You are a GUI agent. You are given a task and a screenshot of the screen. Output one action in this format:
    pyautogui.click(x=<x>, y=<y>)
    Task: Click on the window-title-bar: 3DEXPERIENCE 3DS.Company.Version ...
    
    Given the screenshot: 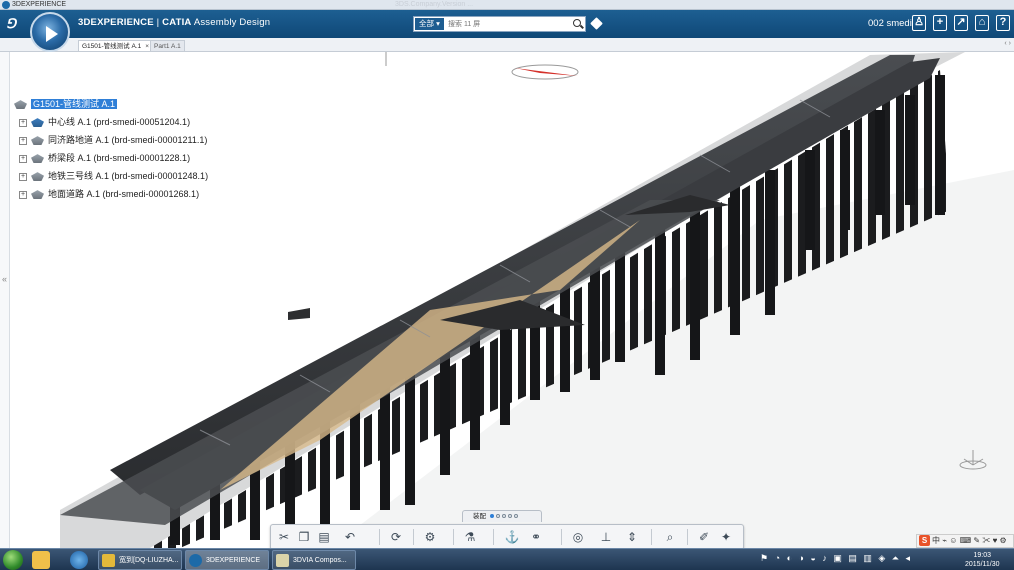 What is the action you would take?
    pyautogui.click(x=507, y=5)
    